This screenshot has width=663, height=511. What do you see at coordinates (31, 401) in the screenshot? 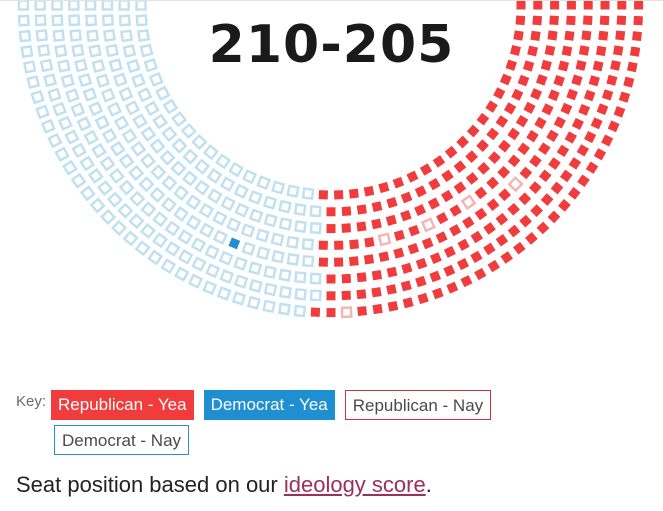
I see `key-label: Key:` at bounding box center [31, 401].